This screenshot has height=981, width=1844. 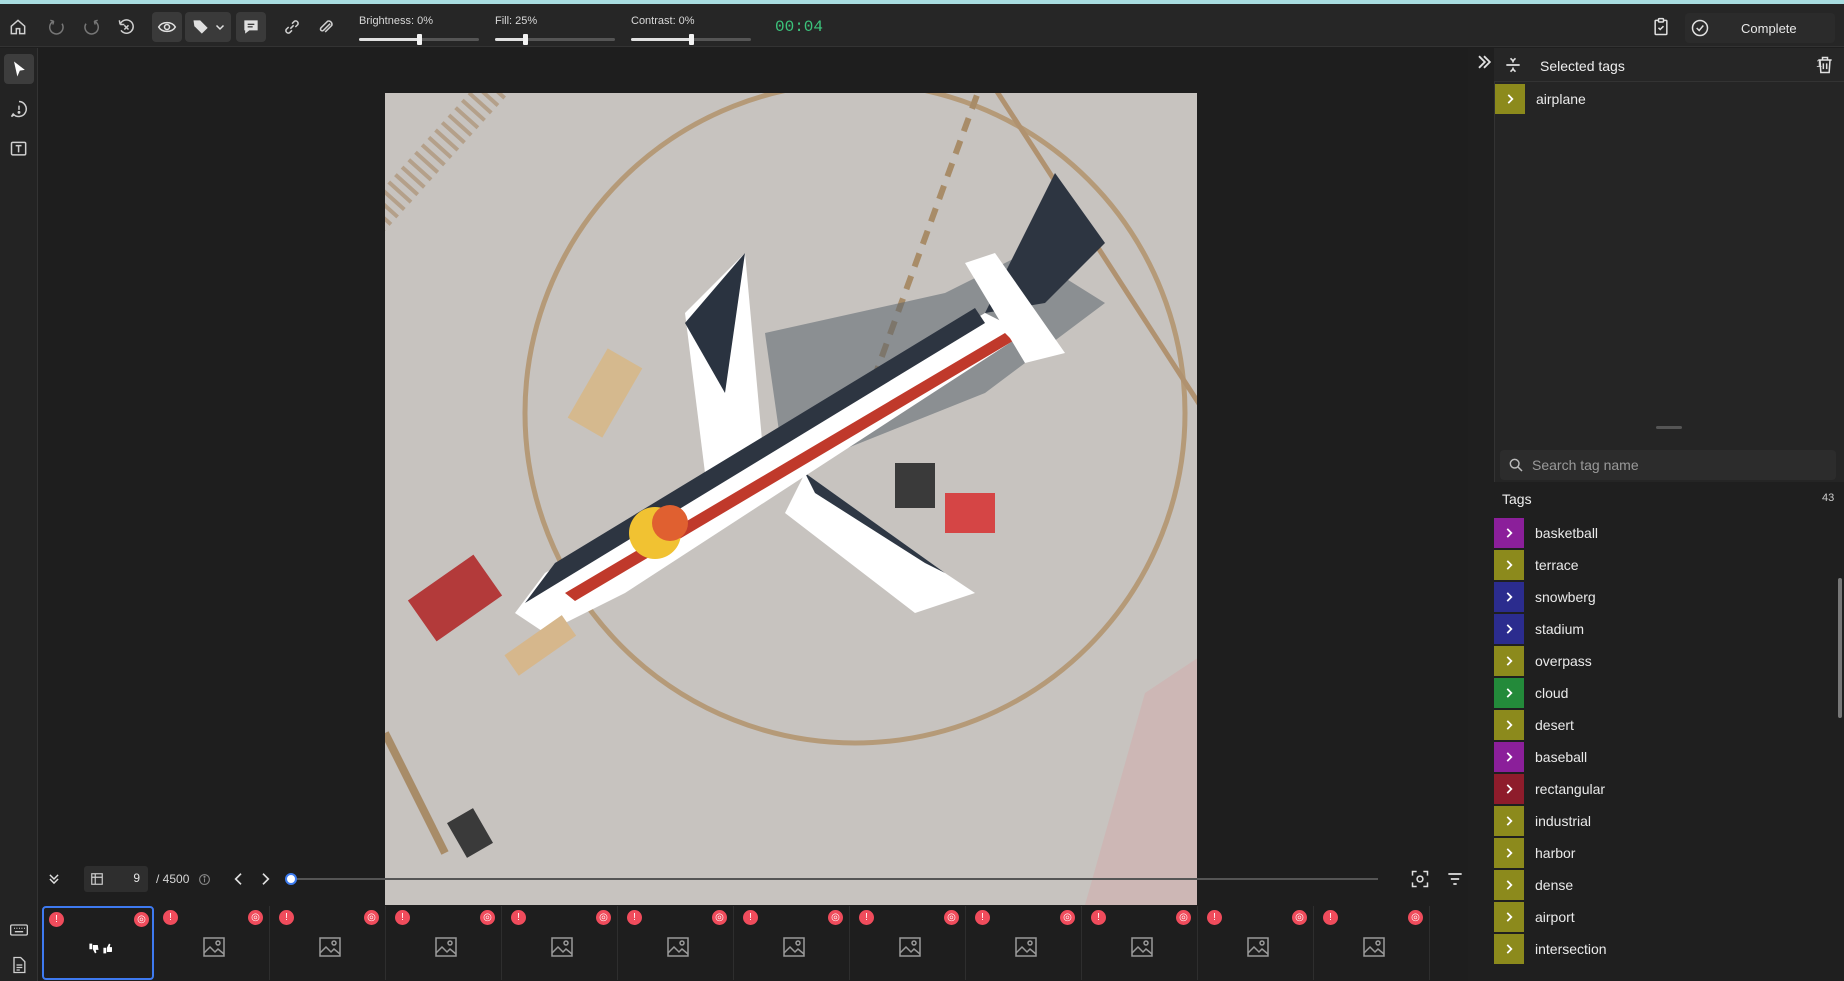 I want to click on collapse-filmstrip-button, so click(x=54, y=879).